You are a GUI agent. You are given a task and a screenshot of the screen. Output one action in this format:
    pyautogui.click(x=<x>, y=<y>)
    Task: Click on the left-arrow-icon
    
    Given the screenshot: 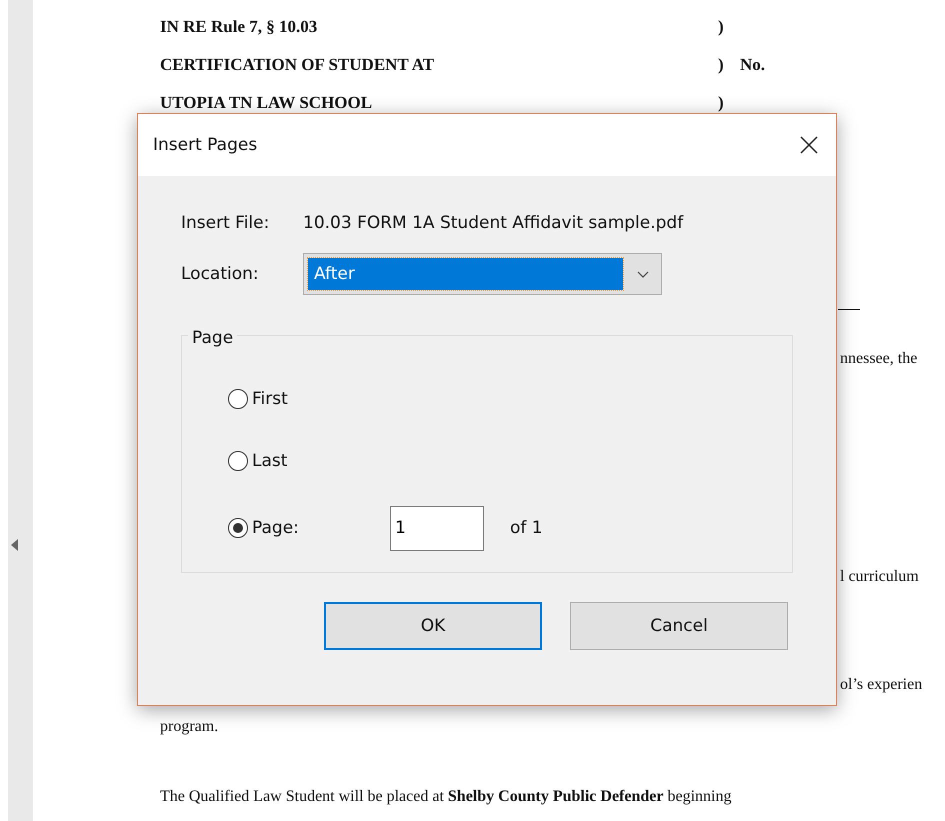 What is the action you would take?
    pyautogui.click(x=14, y=545)
    